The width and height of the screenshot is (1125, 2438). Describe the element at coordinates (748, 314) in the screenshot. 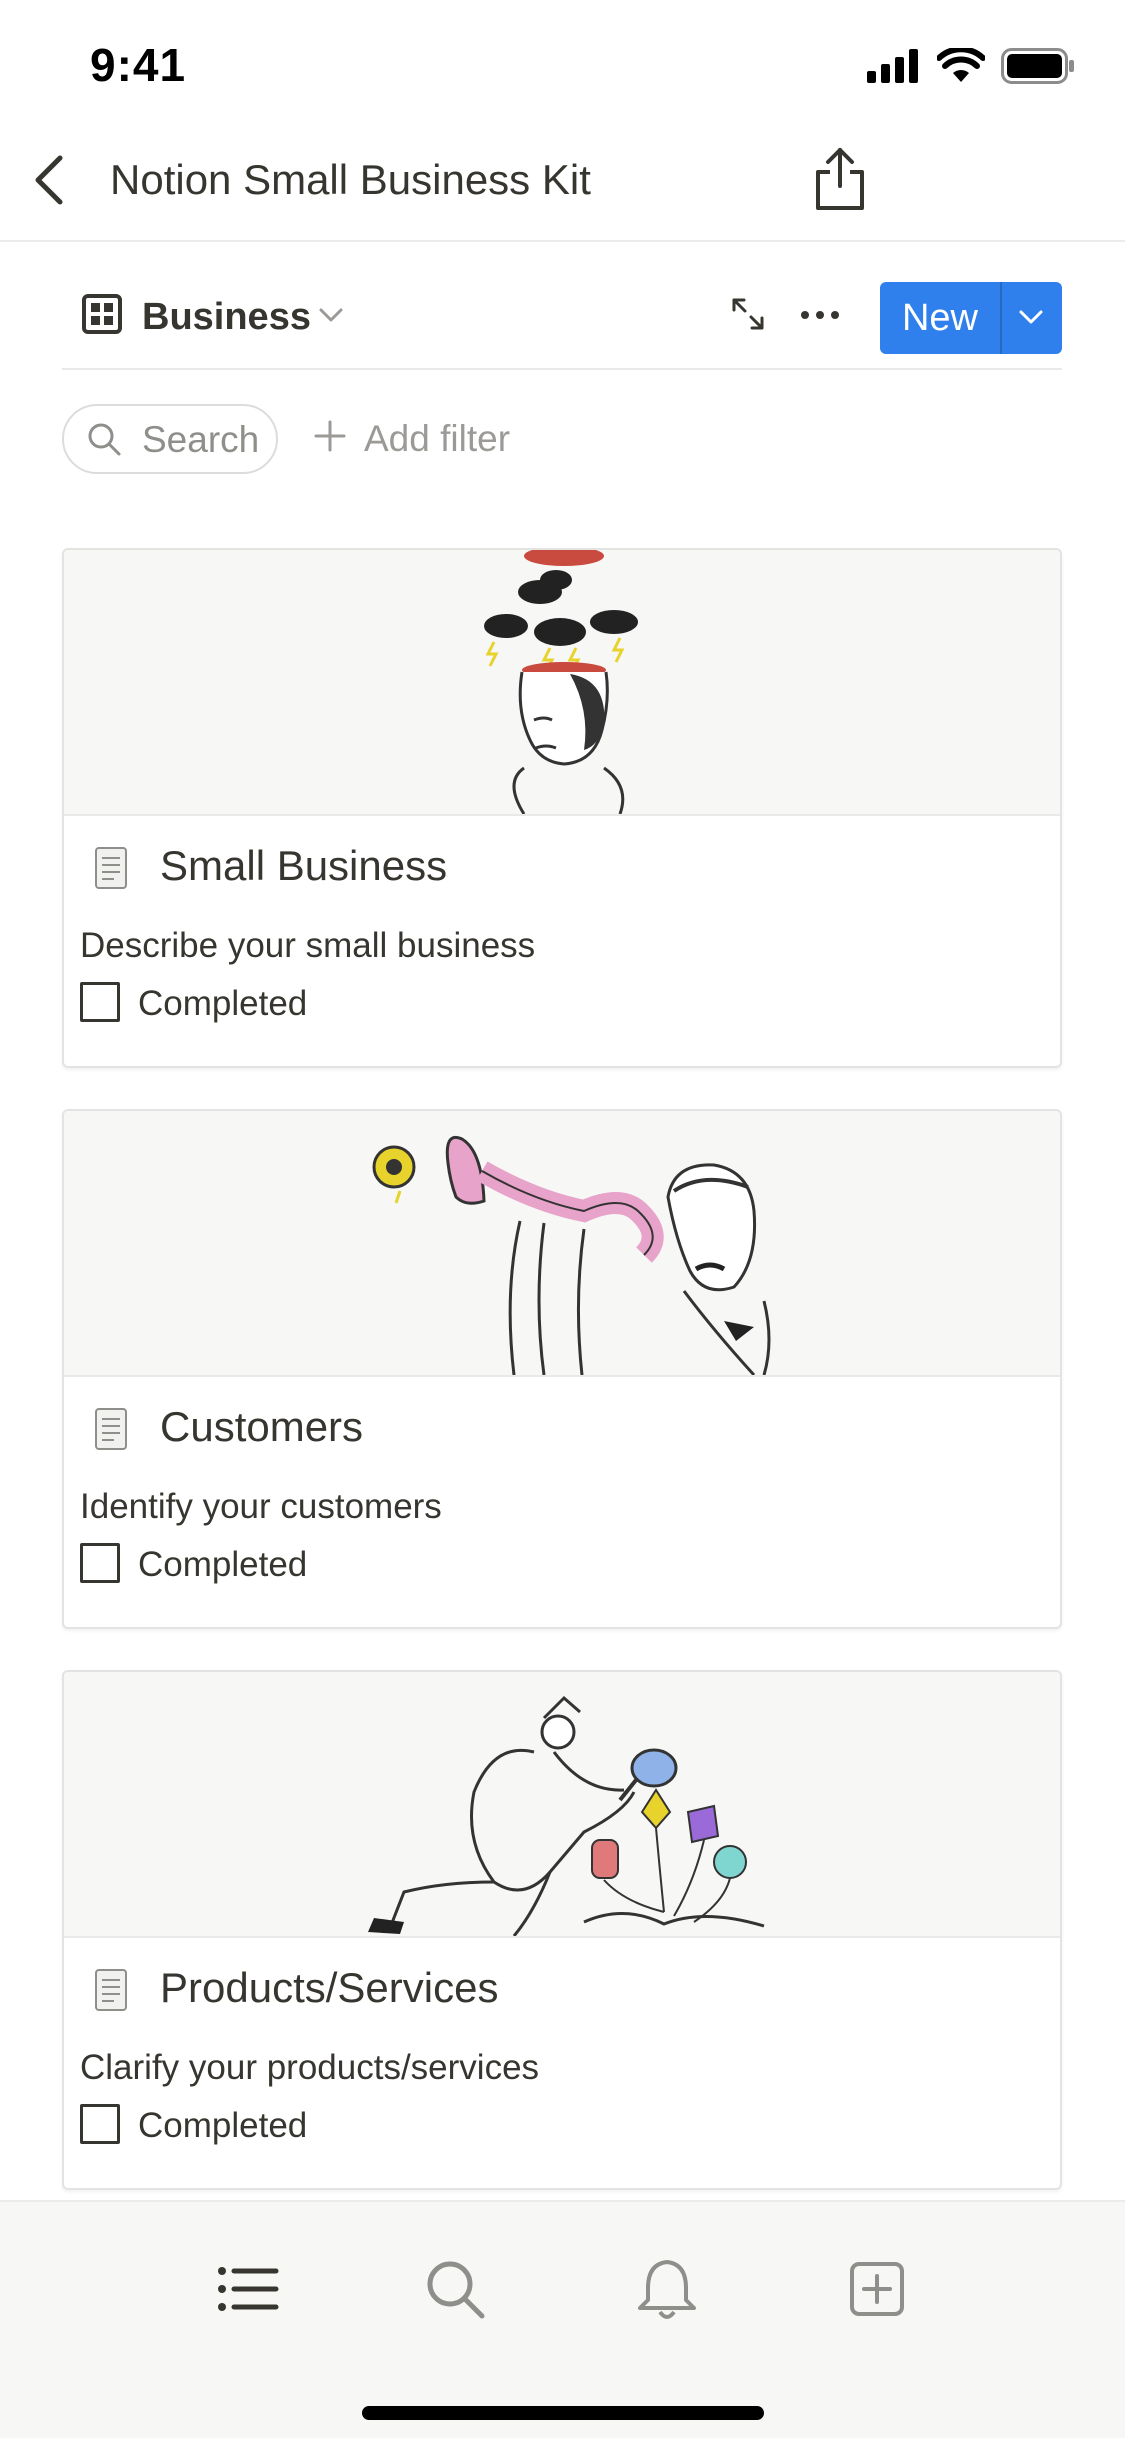

I see `expand-icon` at that location.